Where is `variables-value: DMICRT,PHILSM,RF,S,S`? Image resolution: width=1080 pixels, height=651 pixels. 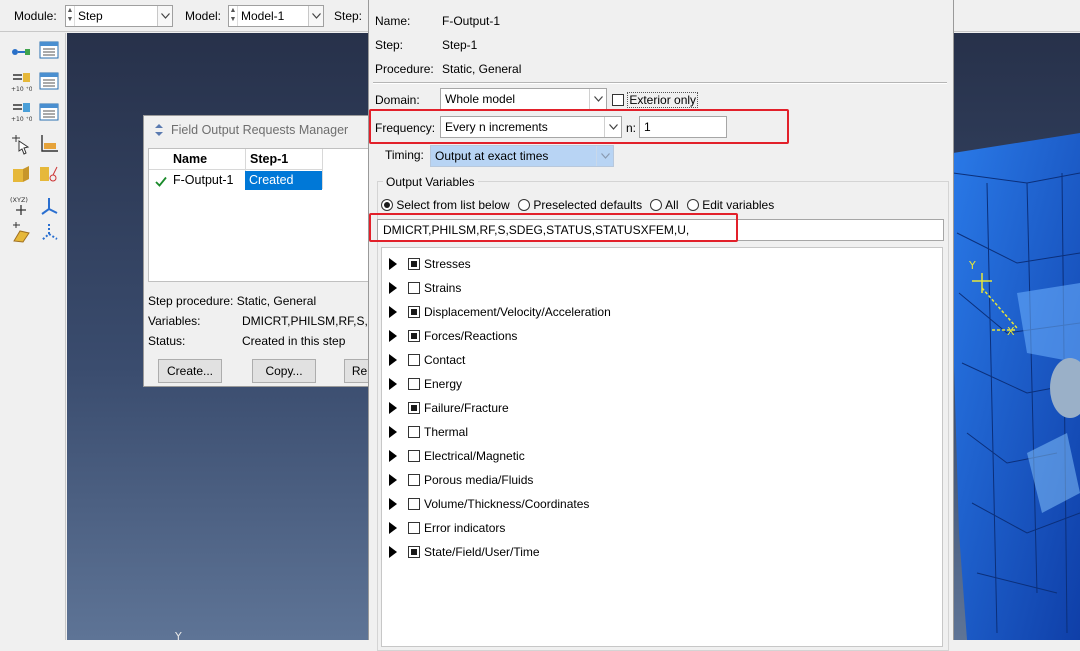 variables-value: DMICRT,PHILSM,RF,S,S is located at coordinates (308, 321).